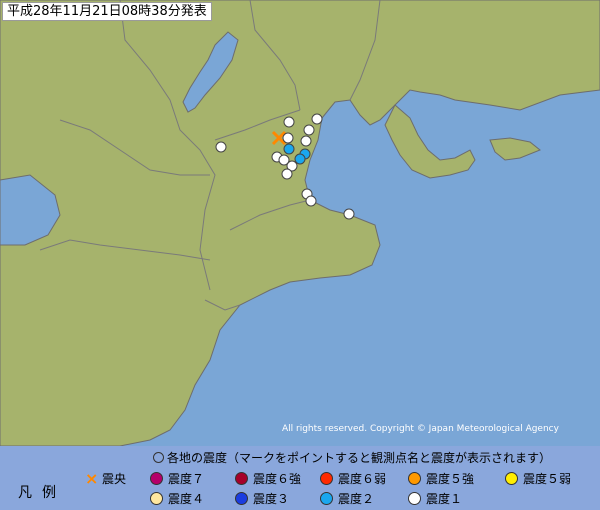 The height and width of the screenshot is (510, 600). Describe the element at coordinates (414, 478) in the screenshot. I see `shindo-5-upper-dot-icon` at that location.